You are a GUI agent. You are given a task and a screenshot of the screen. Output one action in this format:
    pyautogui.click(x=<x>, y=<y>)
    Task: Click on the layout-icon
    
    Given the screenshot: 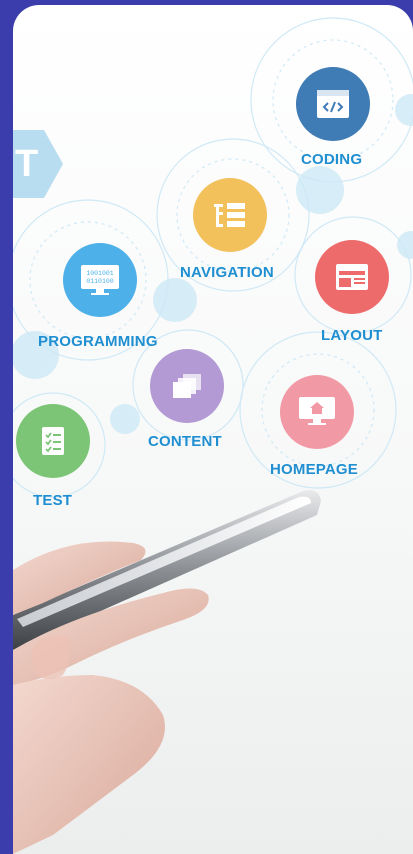 What is the action you would take?
    pyautogui.click(x=352, y=277)
    